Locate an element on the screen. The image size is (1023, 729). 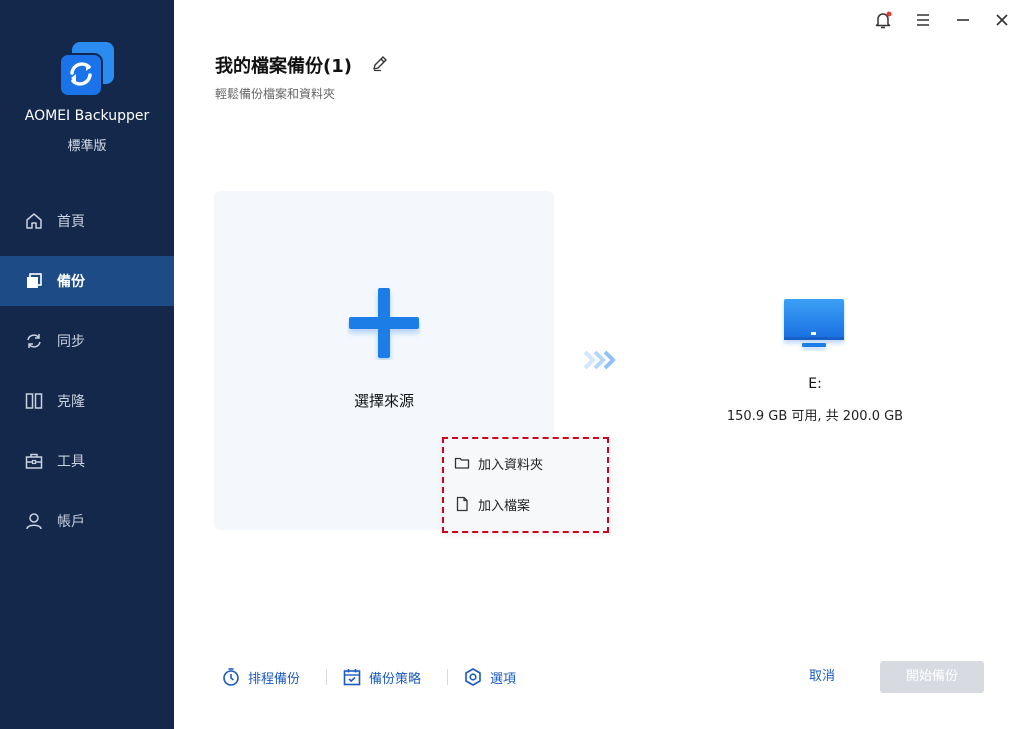
backup-scheme-button: 備份策略 is located at coordinates (381, 677).